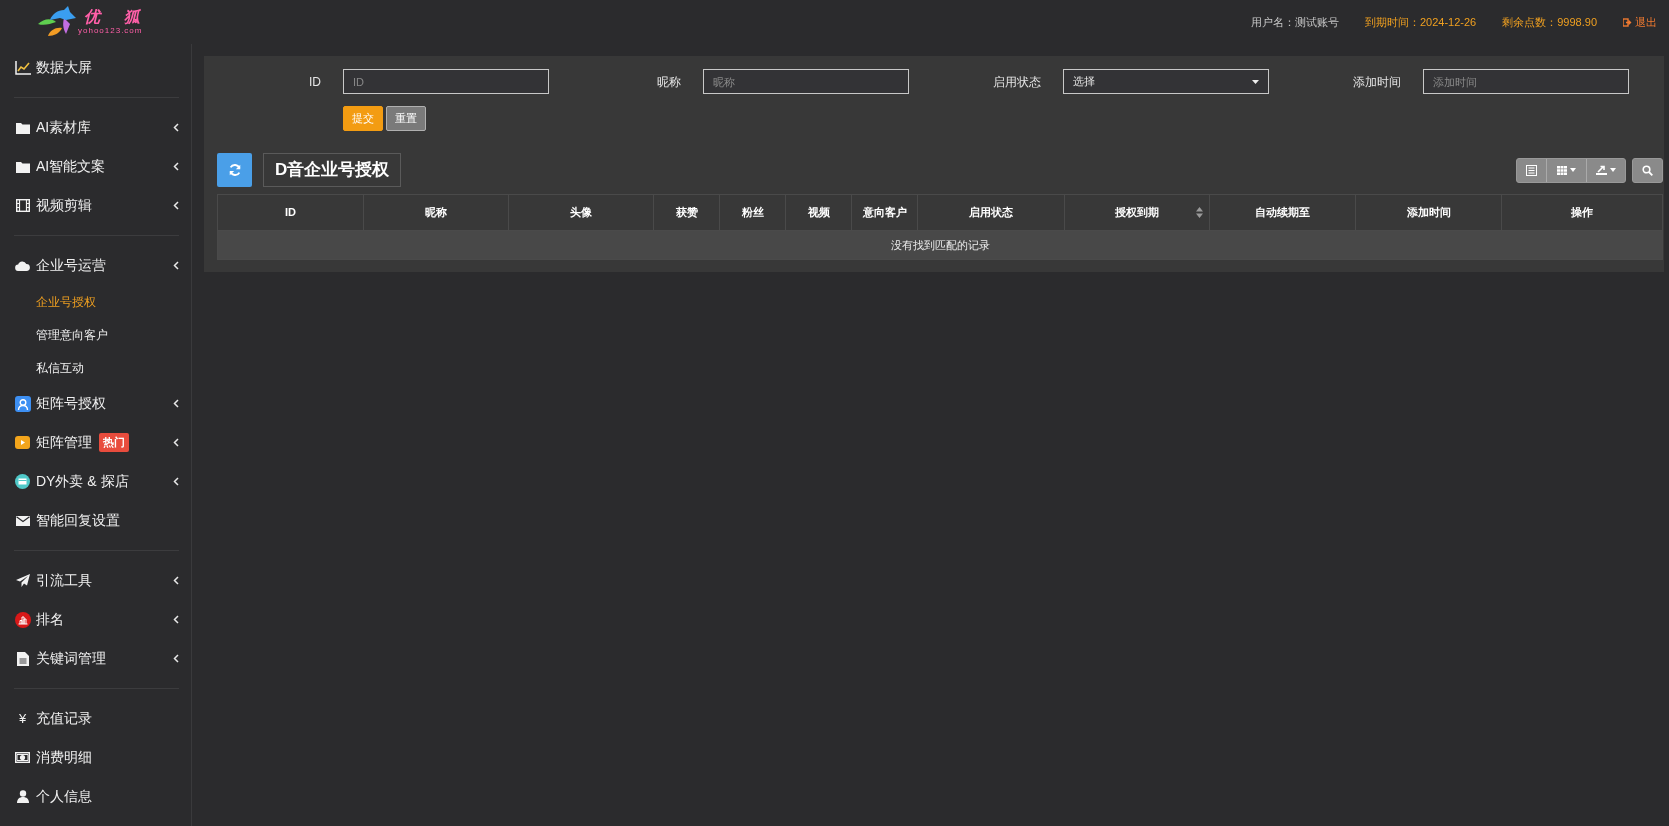 This screenshot has height=826, width=1669. I want to click on empty-message: 没有找到匹配的记录, so click(940, 245).